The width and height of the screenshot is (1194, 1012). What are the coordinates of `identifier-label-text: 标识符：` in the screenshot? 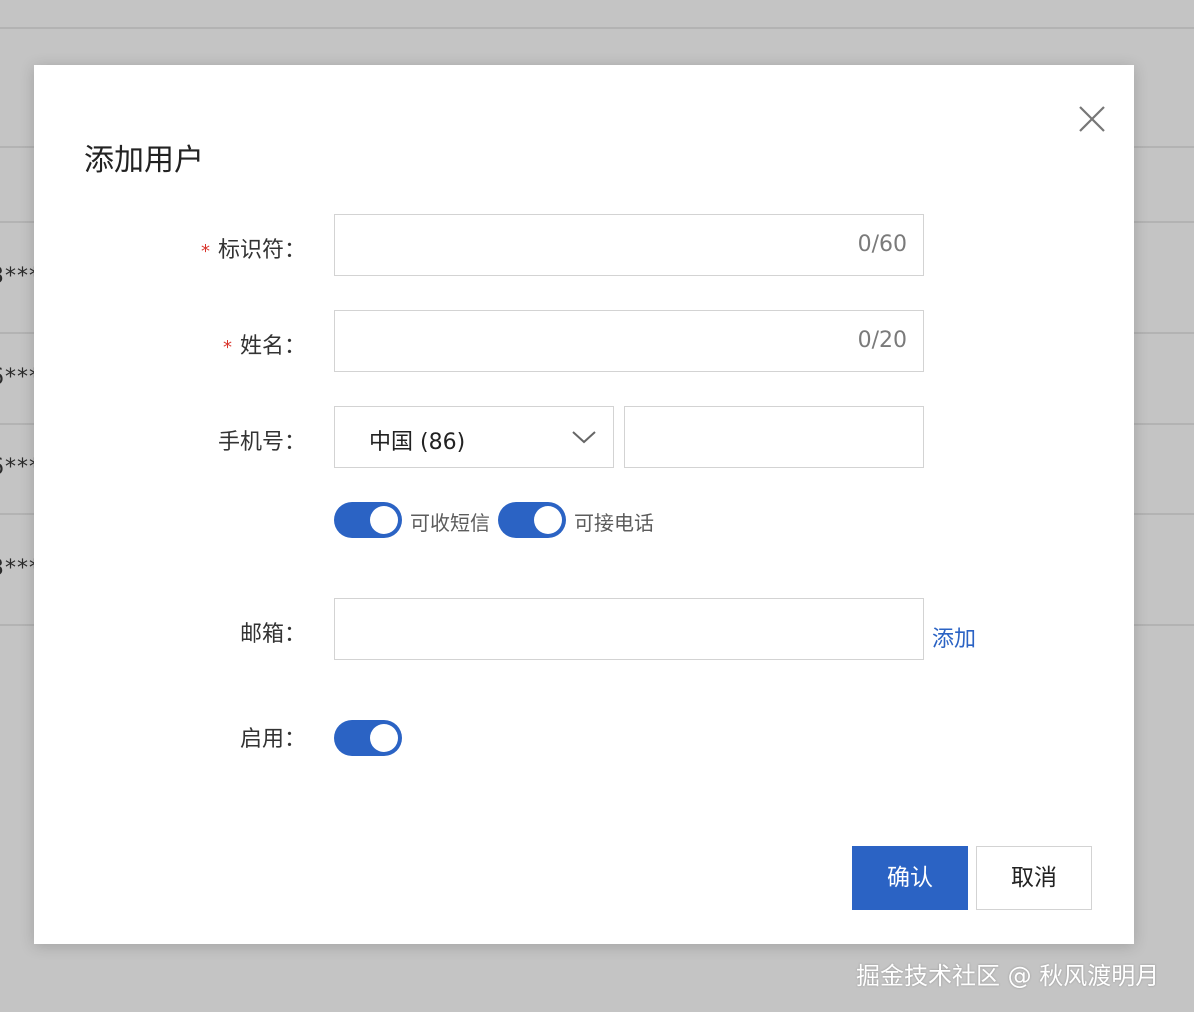 It's located at (261, 250).